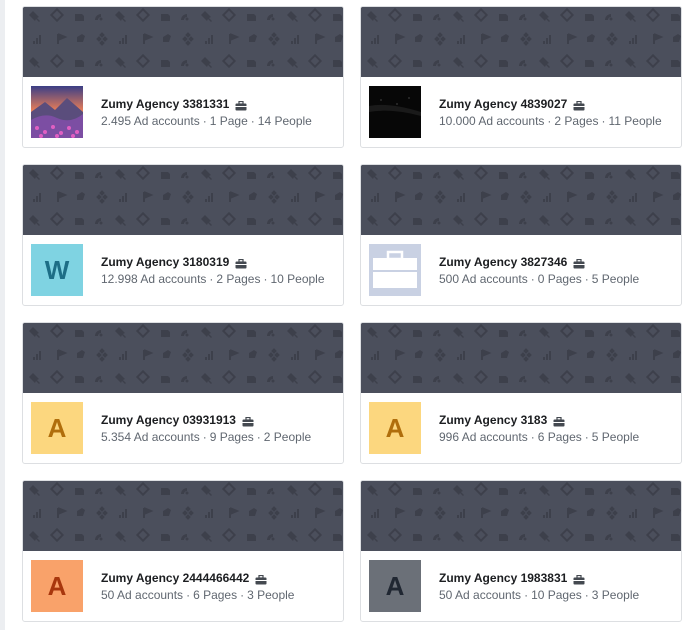 This screenshot has width=700, height=630. I want to click on account-name: Zumy Agency 3827346, so click(503, 262).